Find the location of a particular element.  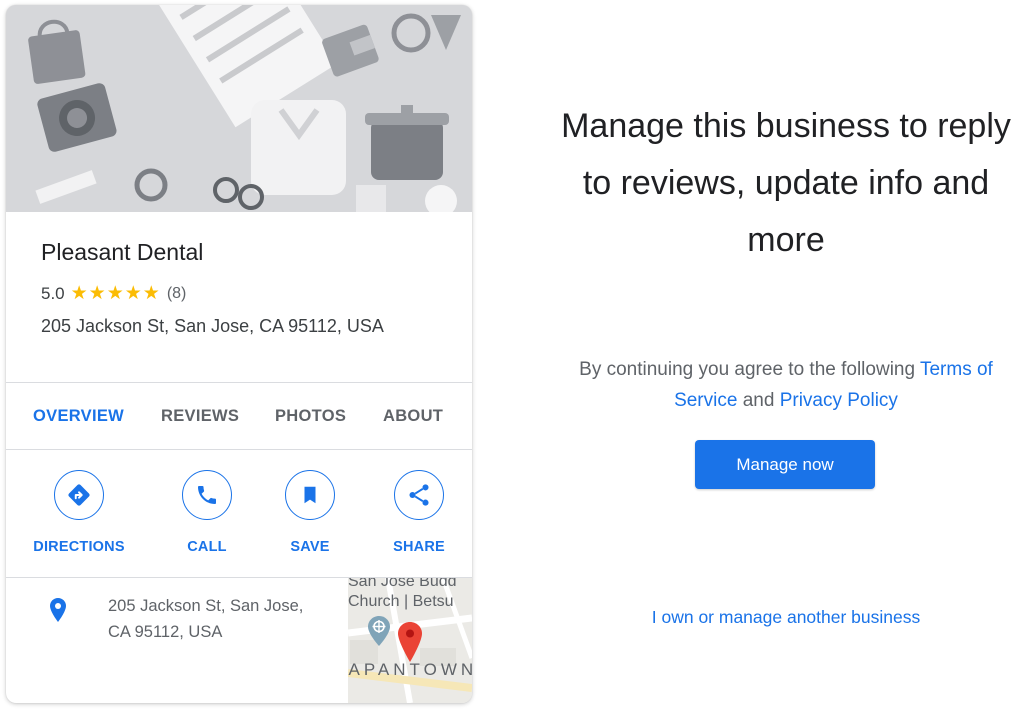

location-pin-icon is located at coordinates (58, 612).